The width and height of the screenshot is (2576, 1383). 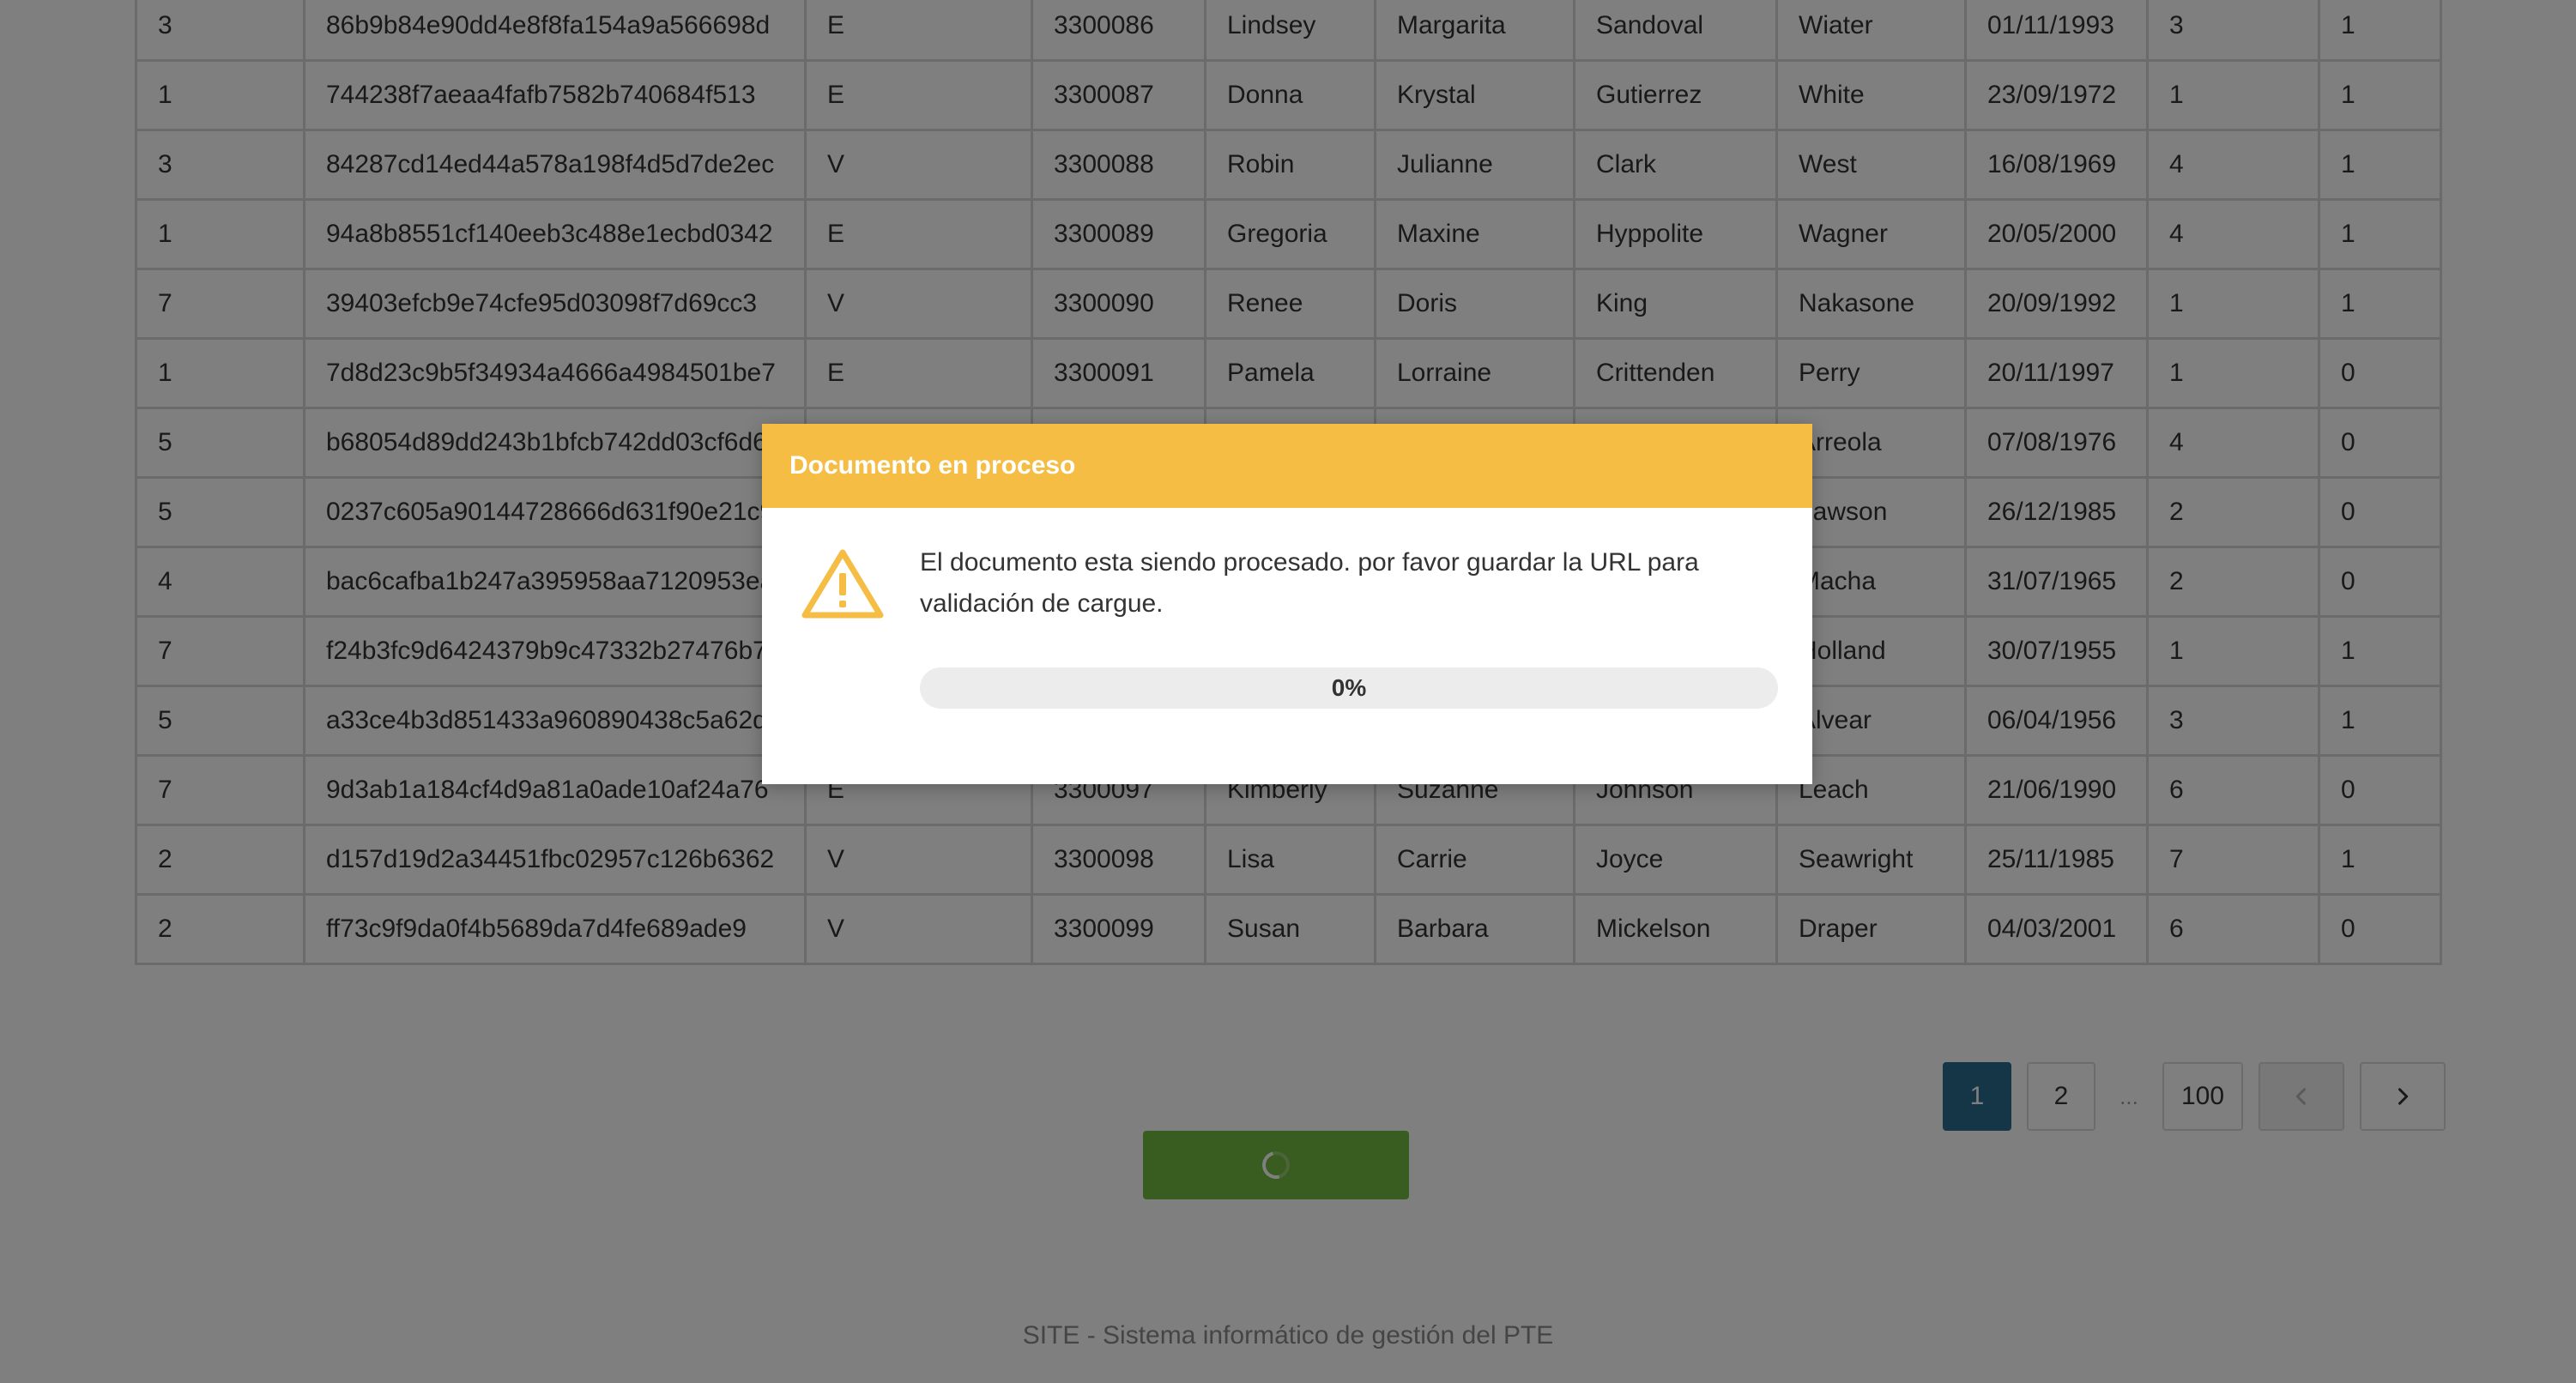 I want to click on progress-bar: 0%, so click(x=1349, y=688).